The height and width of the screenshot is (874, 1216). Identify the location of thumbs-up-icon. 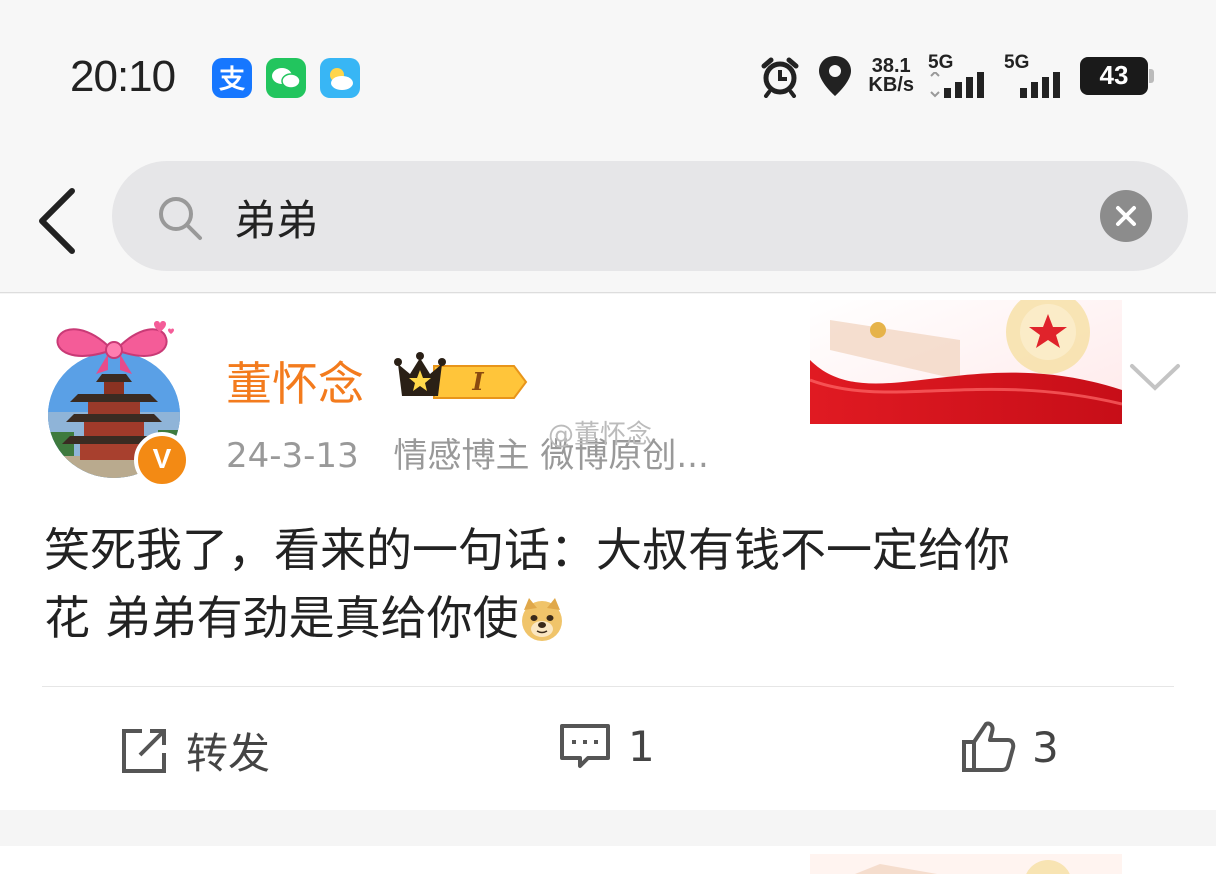
(989, 746).